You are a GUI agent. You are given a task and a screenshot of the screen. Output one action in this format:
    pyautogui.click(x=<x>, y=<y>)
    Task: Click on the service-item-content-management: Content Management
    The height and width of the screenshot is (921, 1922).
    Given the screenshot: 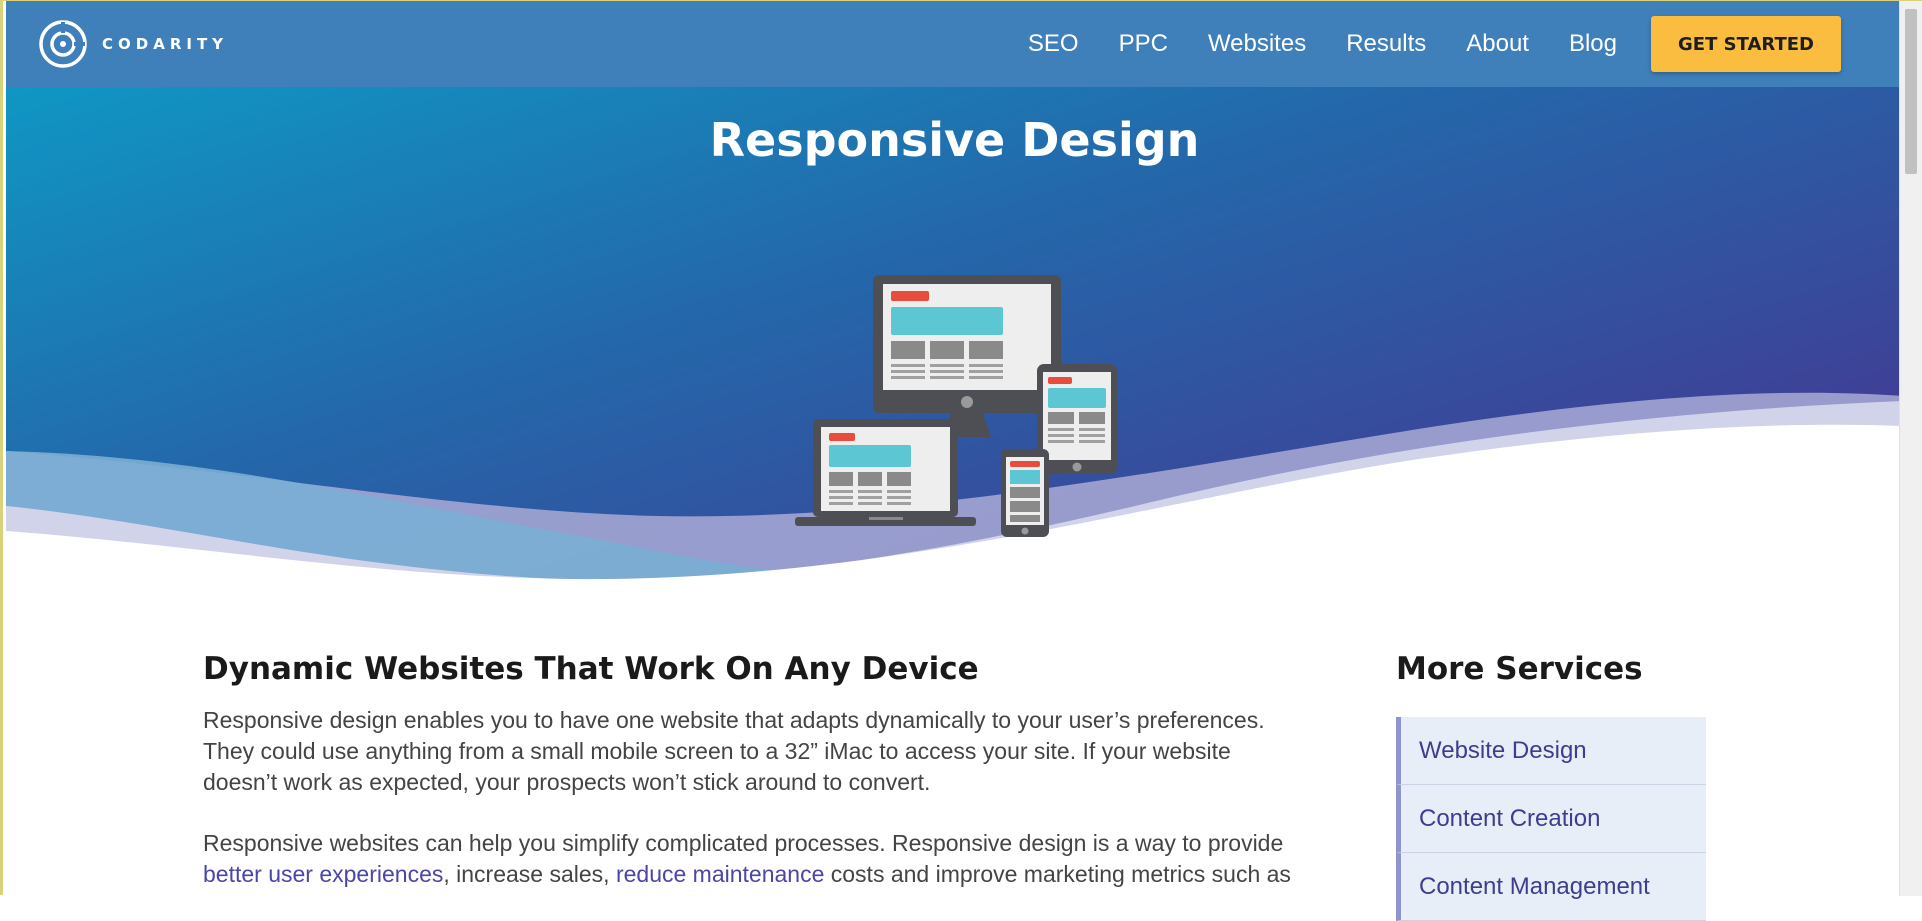 What is the action you would take?
    pyautogui.click(x=1551, y=887)
    